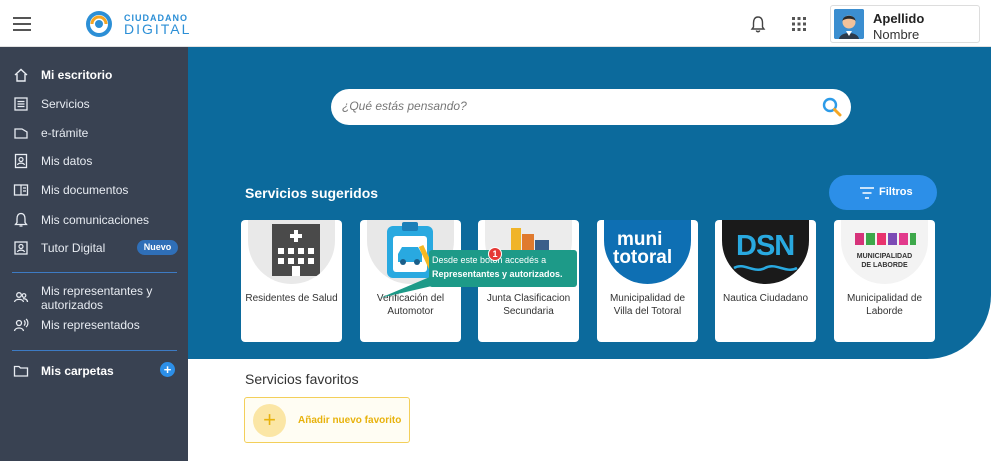 The width and height of the screenshot is (991, 461). I want to click on app-logo: CIUDADANO DIGITAL, so click(135, 24).